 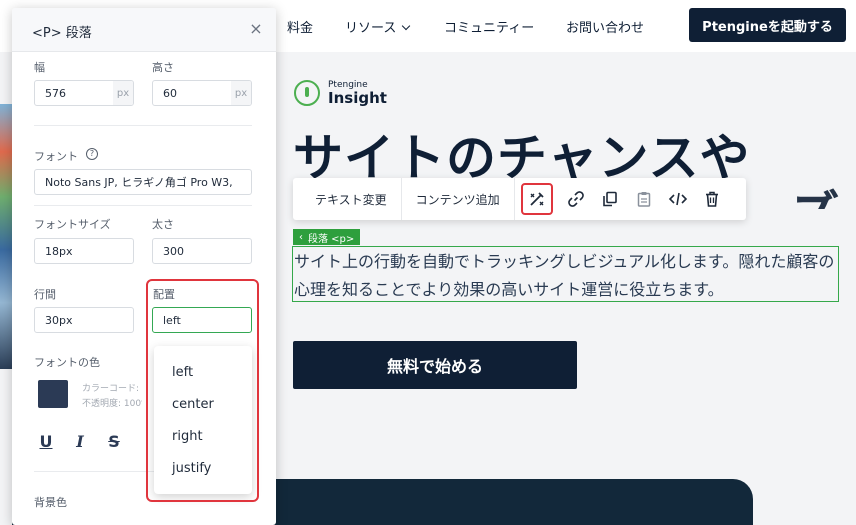 I want to click on text-align-value: left, so click(x=172, y=320).